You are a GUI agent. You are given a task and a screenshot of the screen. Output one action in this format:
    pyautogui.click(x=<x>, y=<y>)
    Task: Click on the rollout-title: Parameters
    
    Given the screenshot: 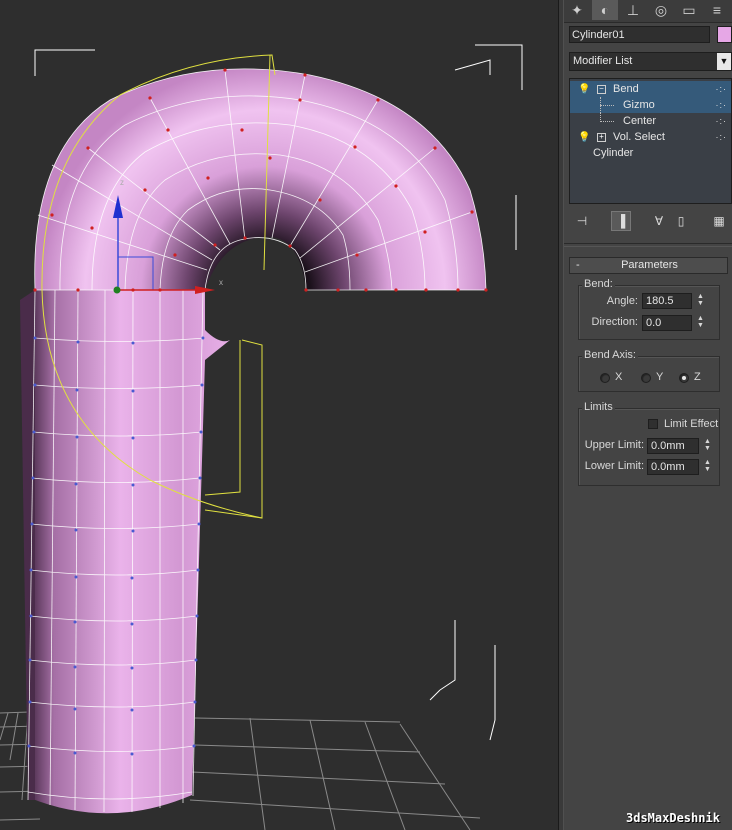 What is the action you would take?
    pyautogui.click(x=649, y=265)
    